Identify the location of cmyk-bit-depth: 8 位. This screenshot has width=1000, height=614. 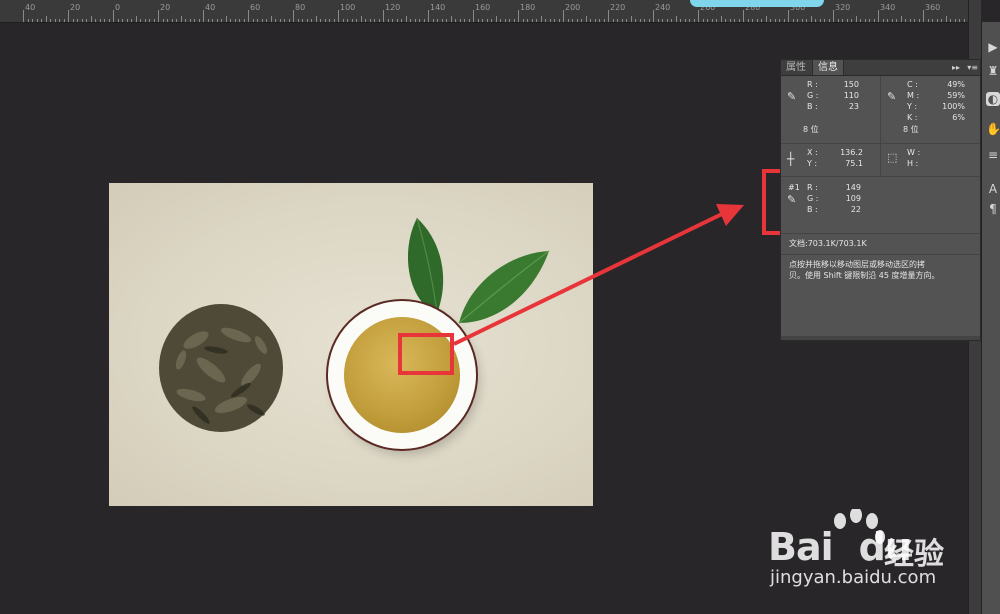
(911, 129).